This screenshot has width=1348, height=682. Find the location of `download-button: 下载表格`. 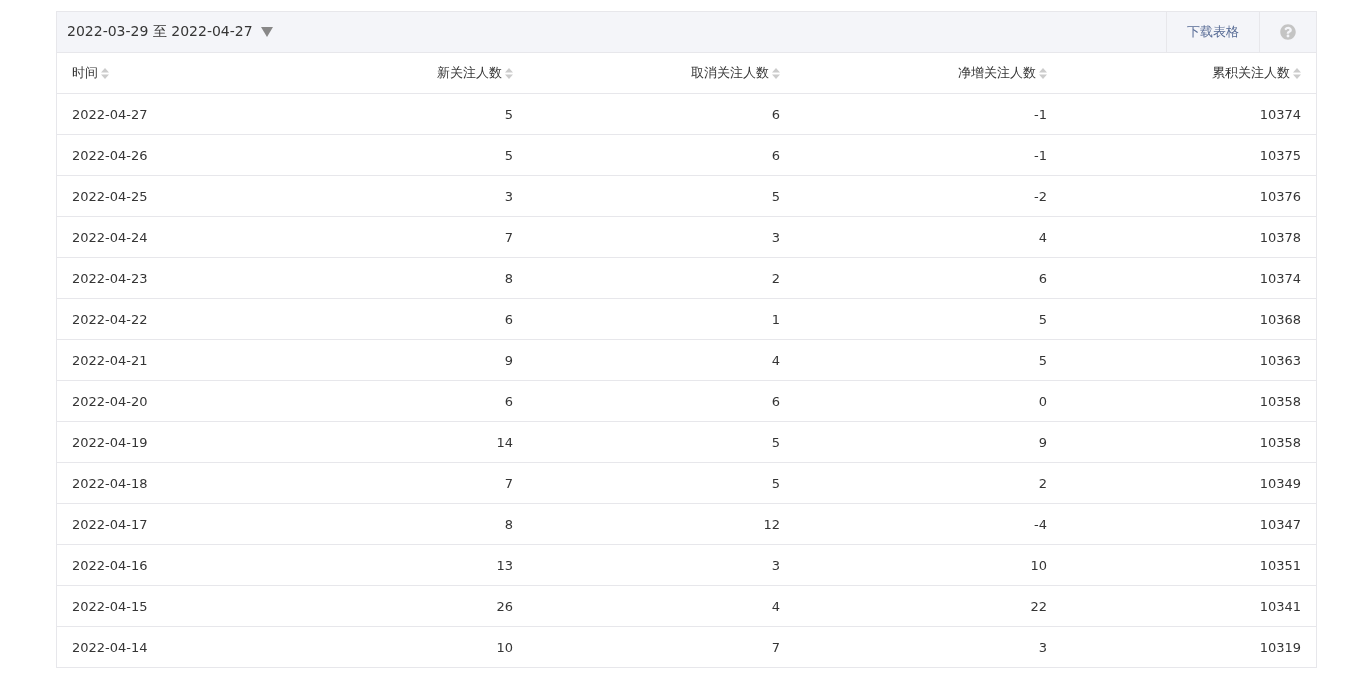

download-button: 下载表格 is located at coordinates (1212, 32).